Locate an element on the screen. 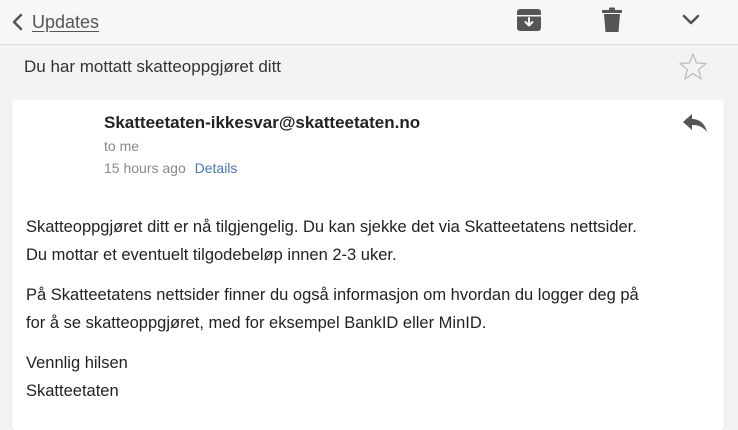 The width and height of the screenshot is (738, 430). back-button: Updates is located at coordinates (53, 22).